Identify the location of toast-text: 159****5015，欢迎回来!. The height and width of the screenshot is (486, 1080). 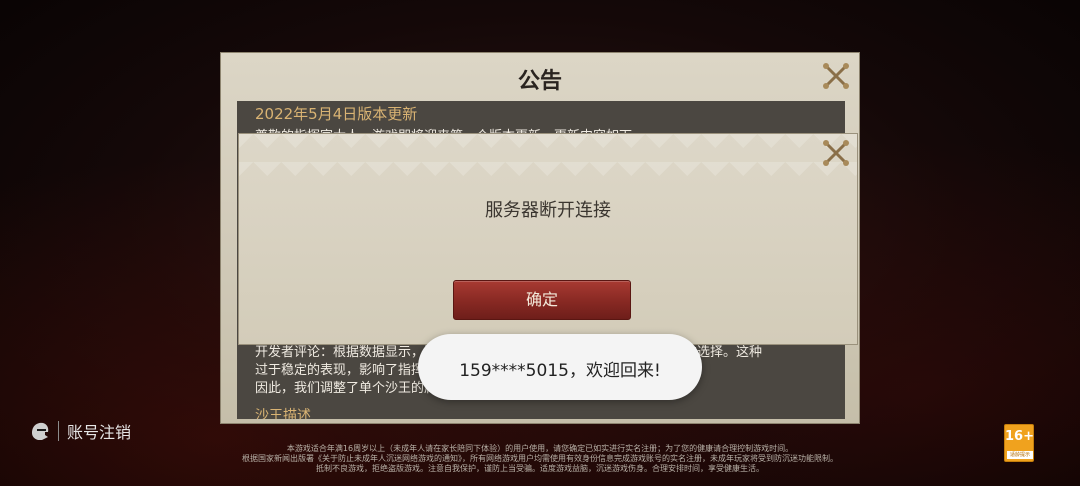
(560, 371).